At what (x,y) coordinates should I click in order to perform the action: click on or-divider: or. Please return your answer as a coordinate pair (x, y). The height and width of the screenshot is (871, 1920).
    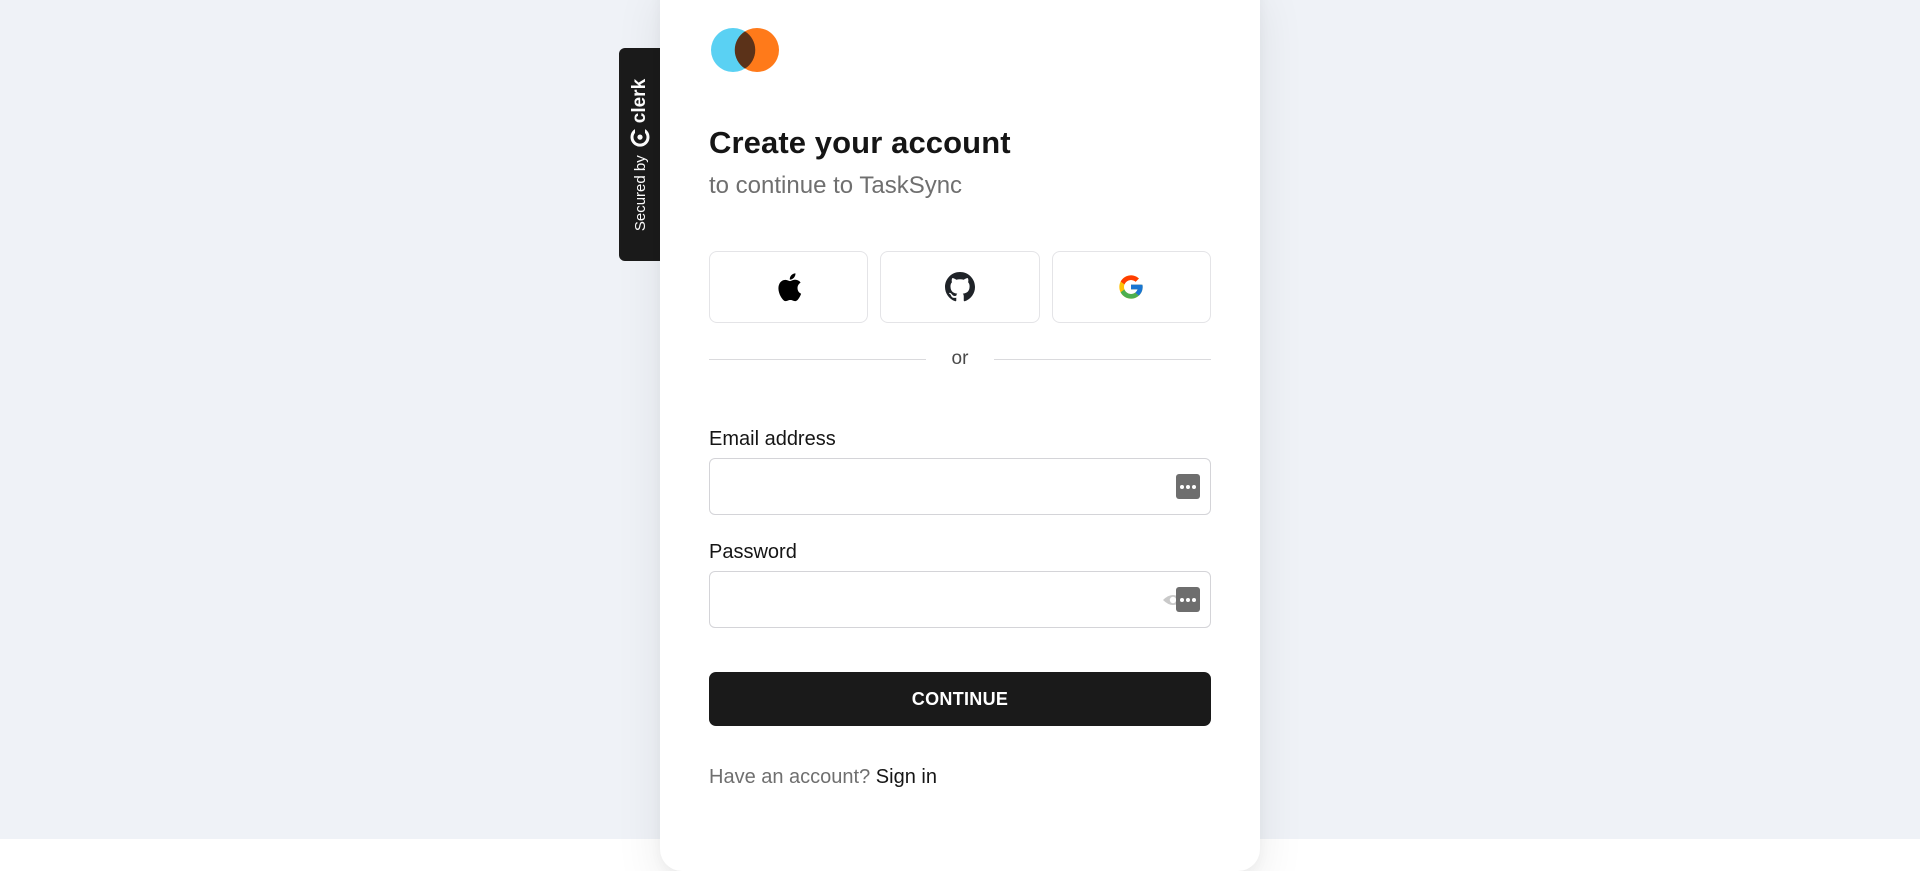
    Looking at the image, I should click on (960, 359).